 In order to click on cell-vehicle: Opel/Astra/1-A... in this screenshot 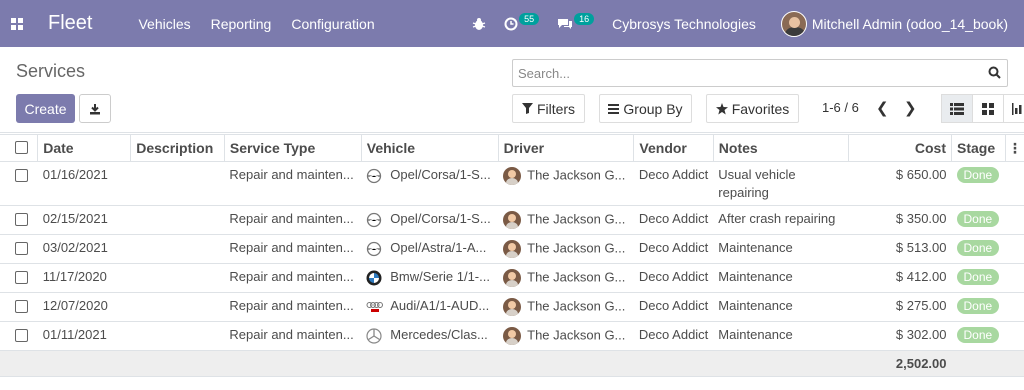, I will do `click(430, 249)`.